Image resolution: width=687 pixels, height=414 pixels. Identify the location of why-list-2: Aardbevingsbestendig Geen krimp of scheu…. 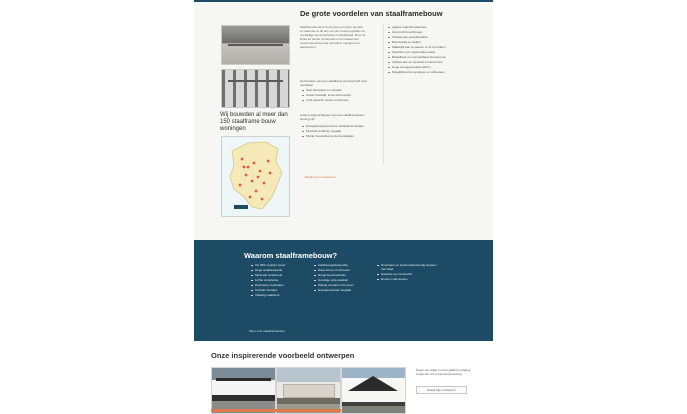
(344, 278).